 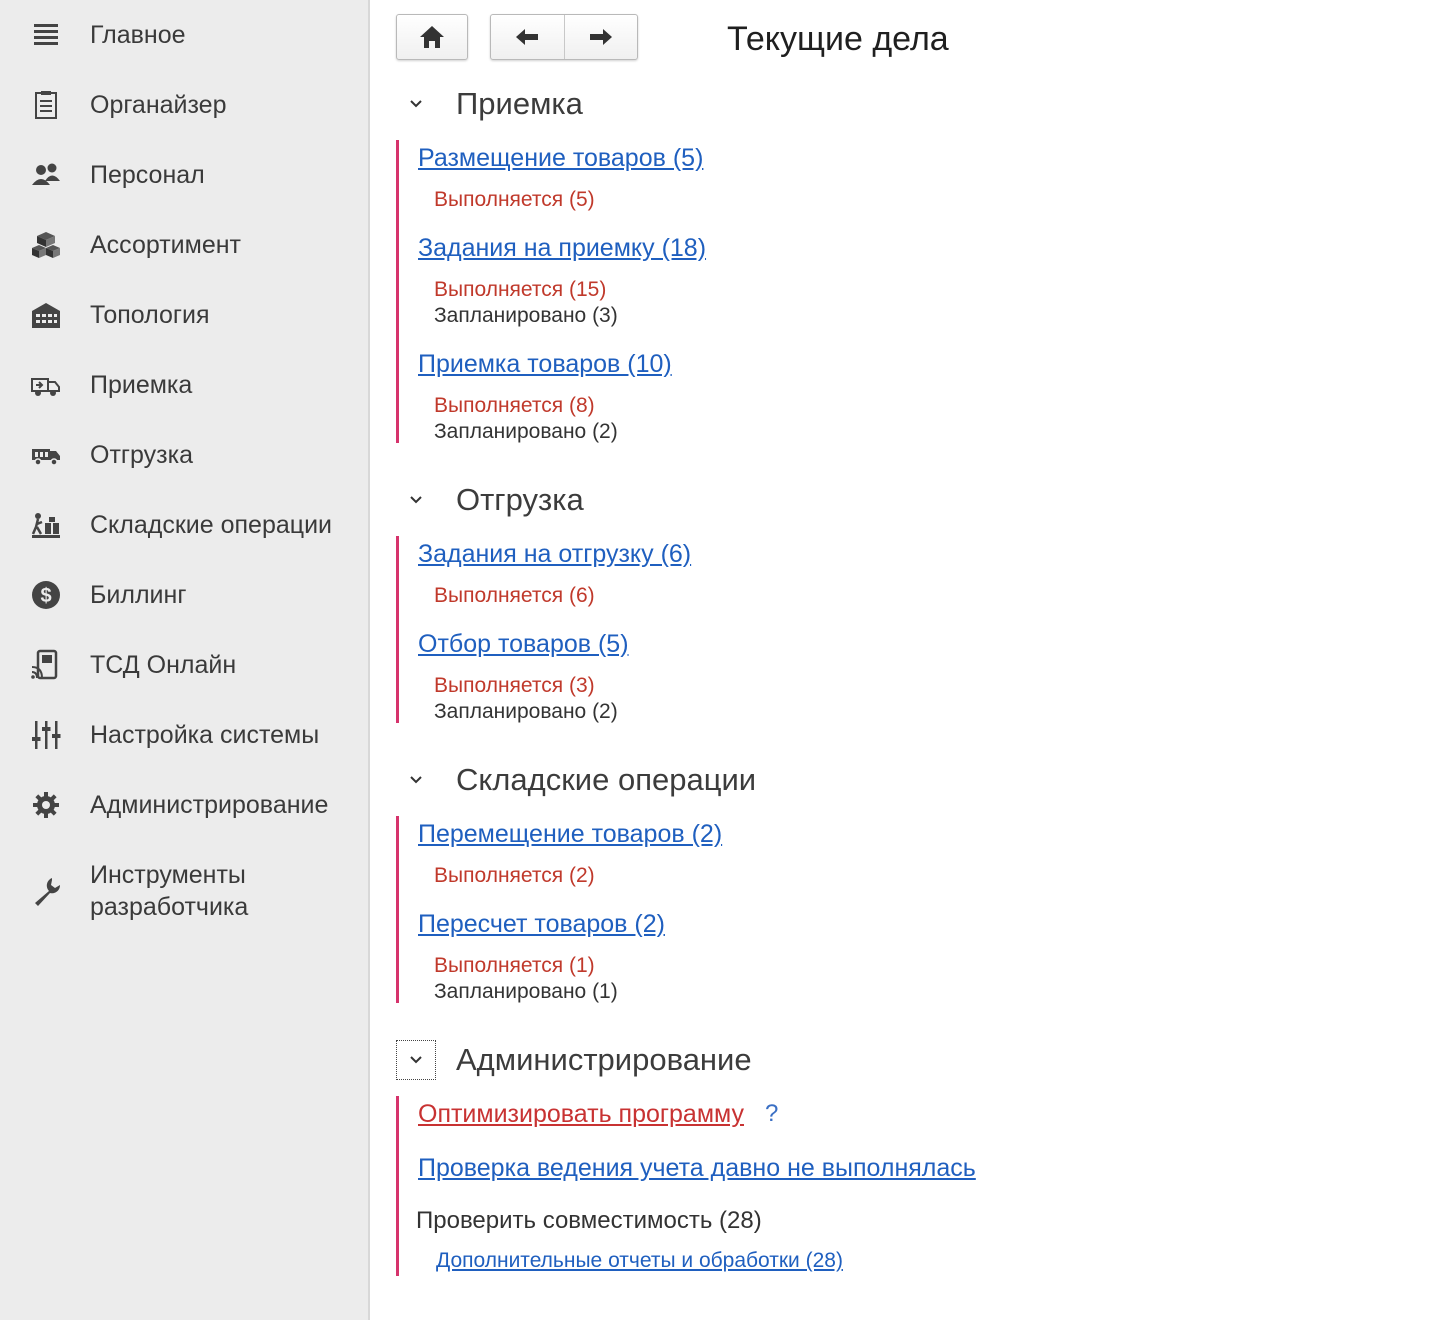 I want to click on status-running: Выполняется (2), so click(x=514, y=875).